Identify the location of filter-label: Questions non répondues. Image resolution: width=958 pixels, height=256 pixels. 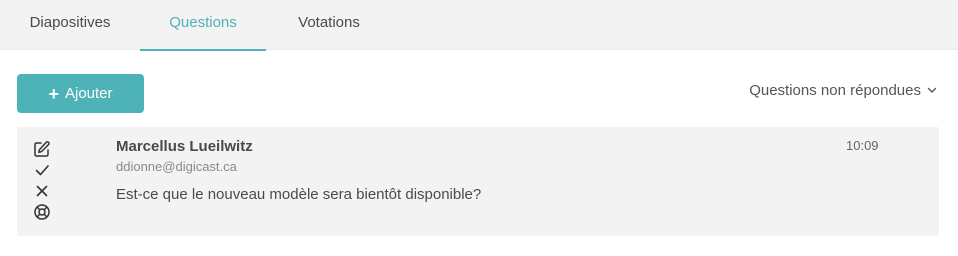
(835, 90).